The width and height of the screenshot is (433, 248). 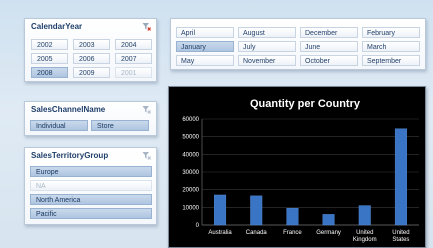 I want to click on slicer-item-month: March, so click(x=391, y=46).